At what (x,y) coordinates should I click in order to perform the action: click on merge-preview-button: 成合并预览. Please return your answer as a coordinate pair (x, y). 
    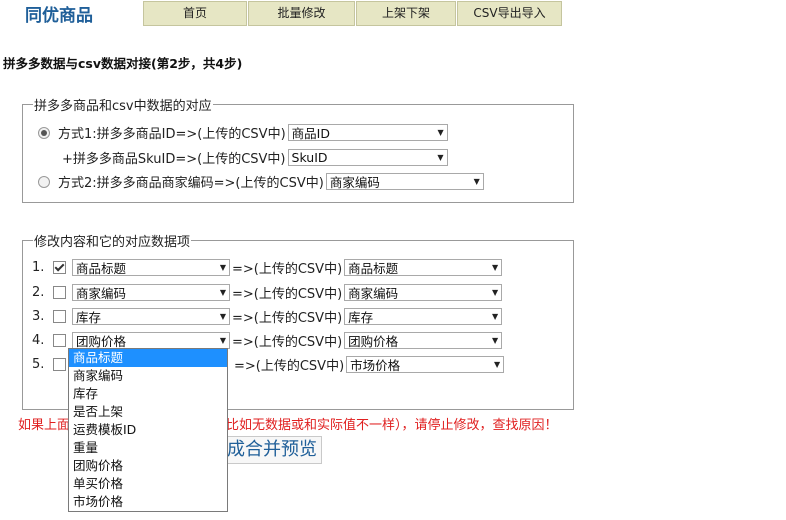
    Looking at the image, I should click on (272, 450).